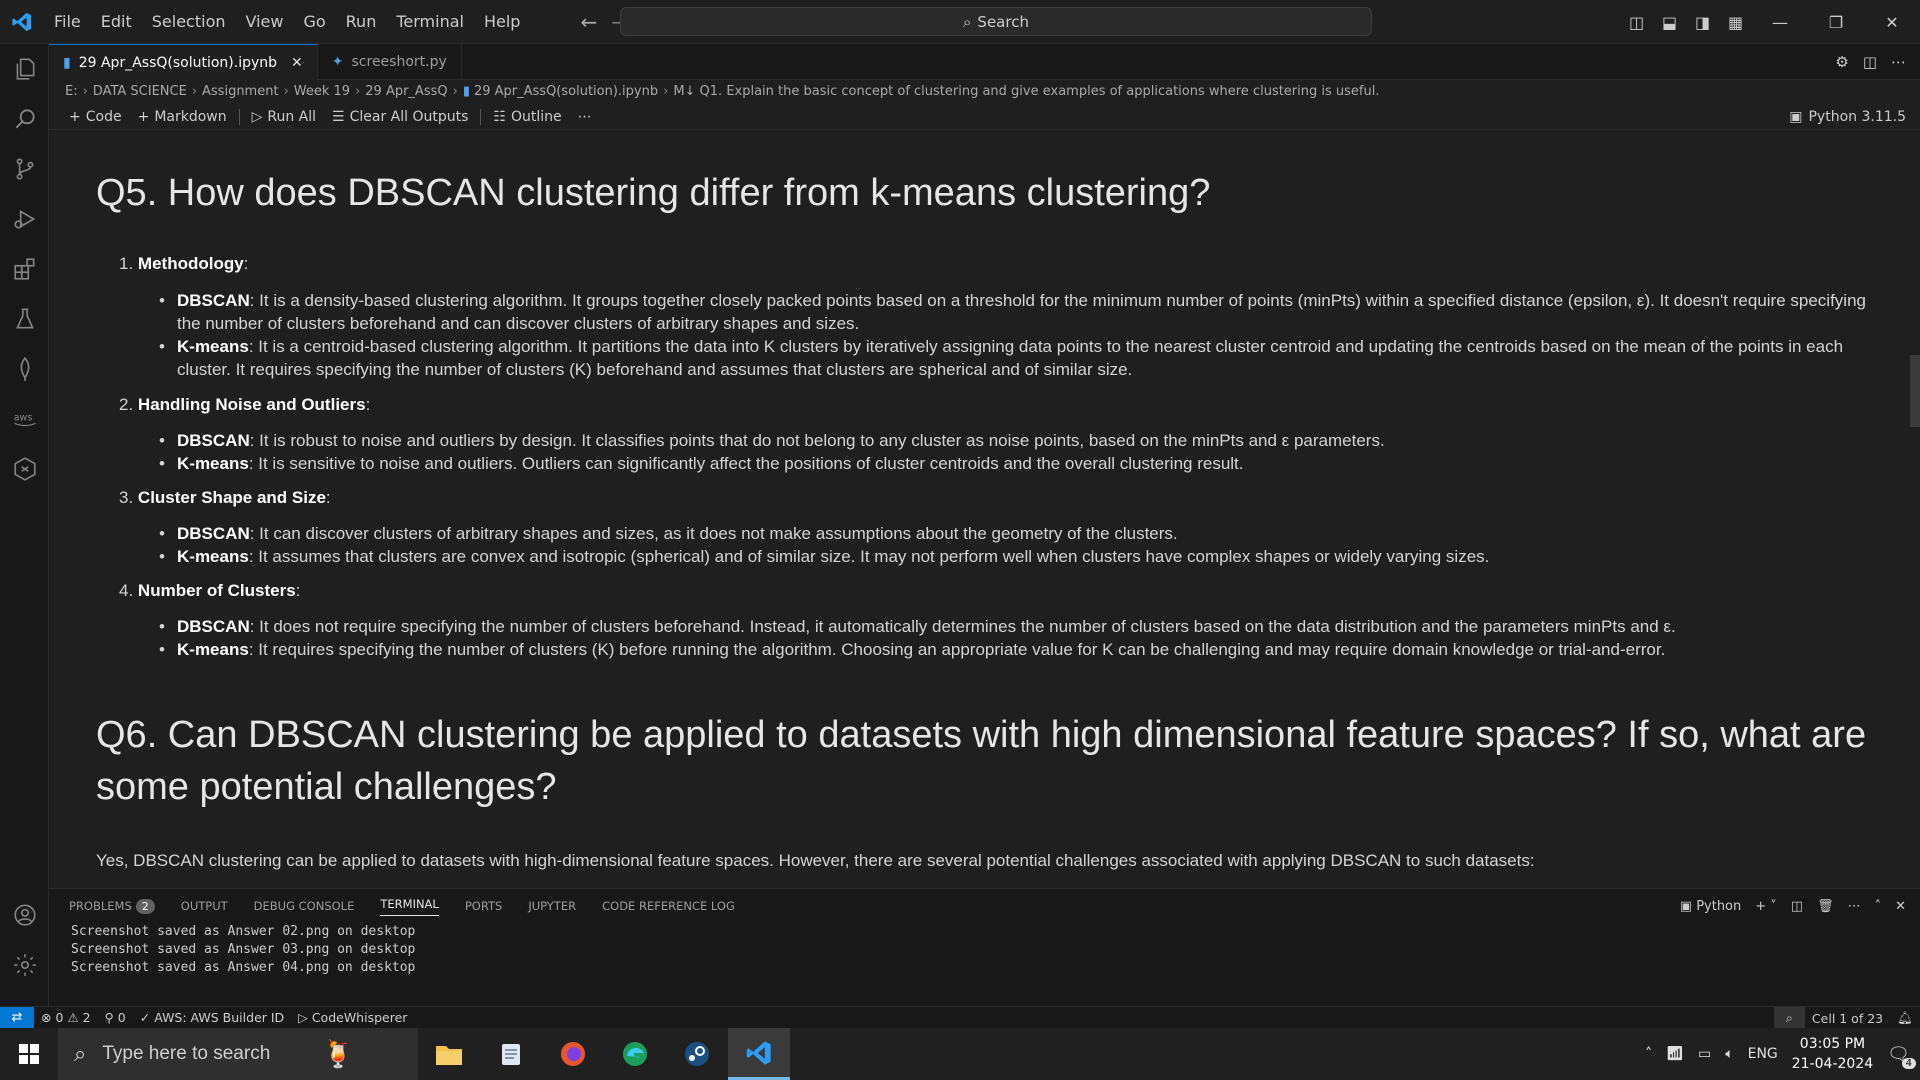 This screenshot has width=1920, height=1080. I want to click on edge-app-icon, so click(635, 1054).